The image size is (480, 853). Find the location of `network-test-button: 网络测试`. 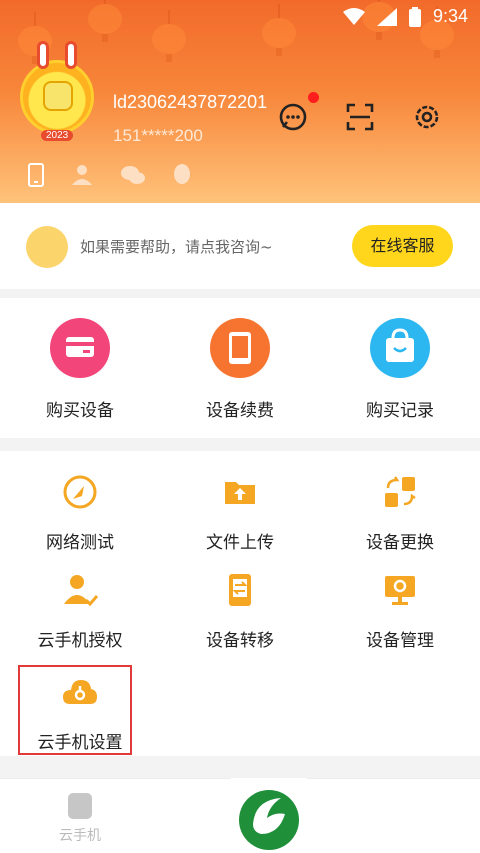

network-test-button: 网络测试 is located at coordinates (80, 513).